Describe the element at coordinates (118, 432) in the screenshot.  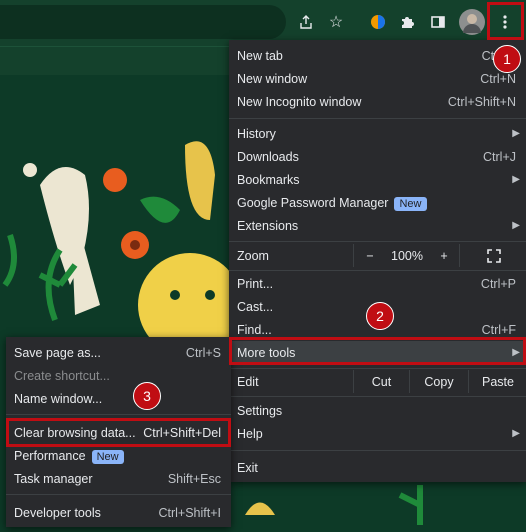
I see `highlight-clear-browsing-data` at that location.